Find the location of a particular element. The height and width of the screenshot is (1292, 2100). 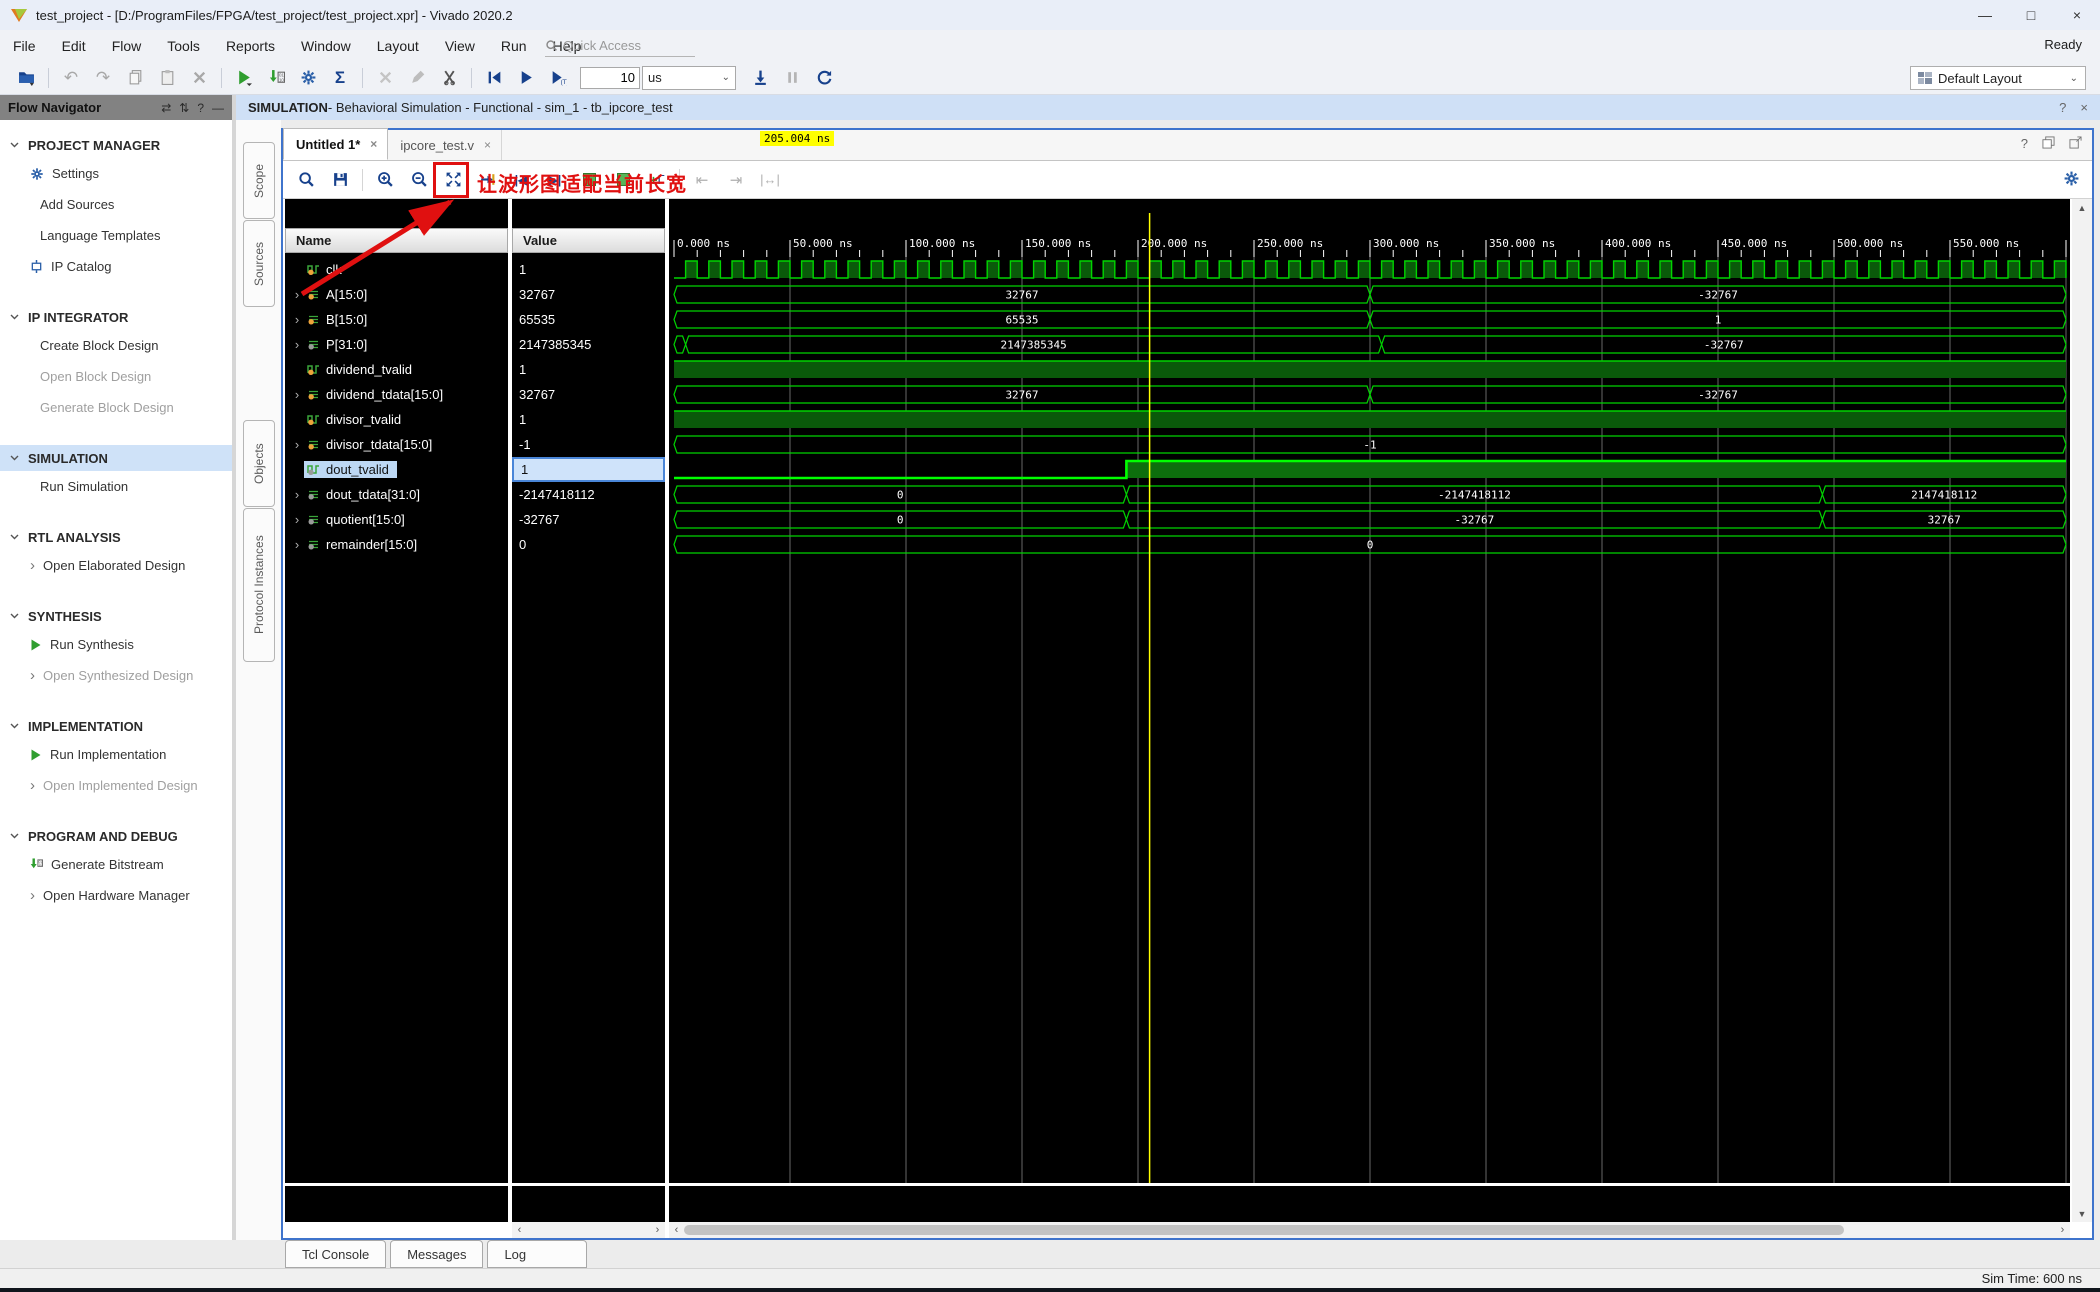

minimize-button: — is located at coordinates (1985, 15).